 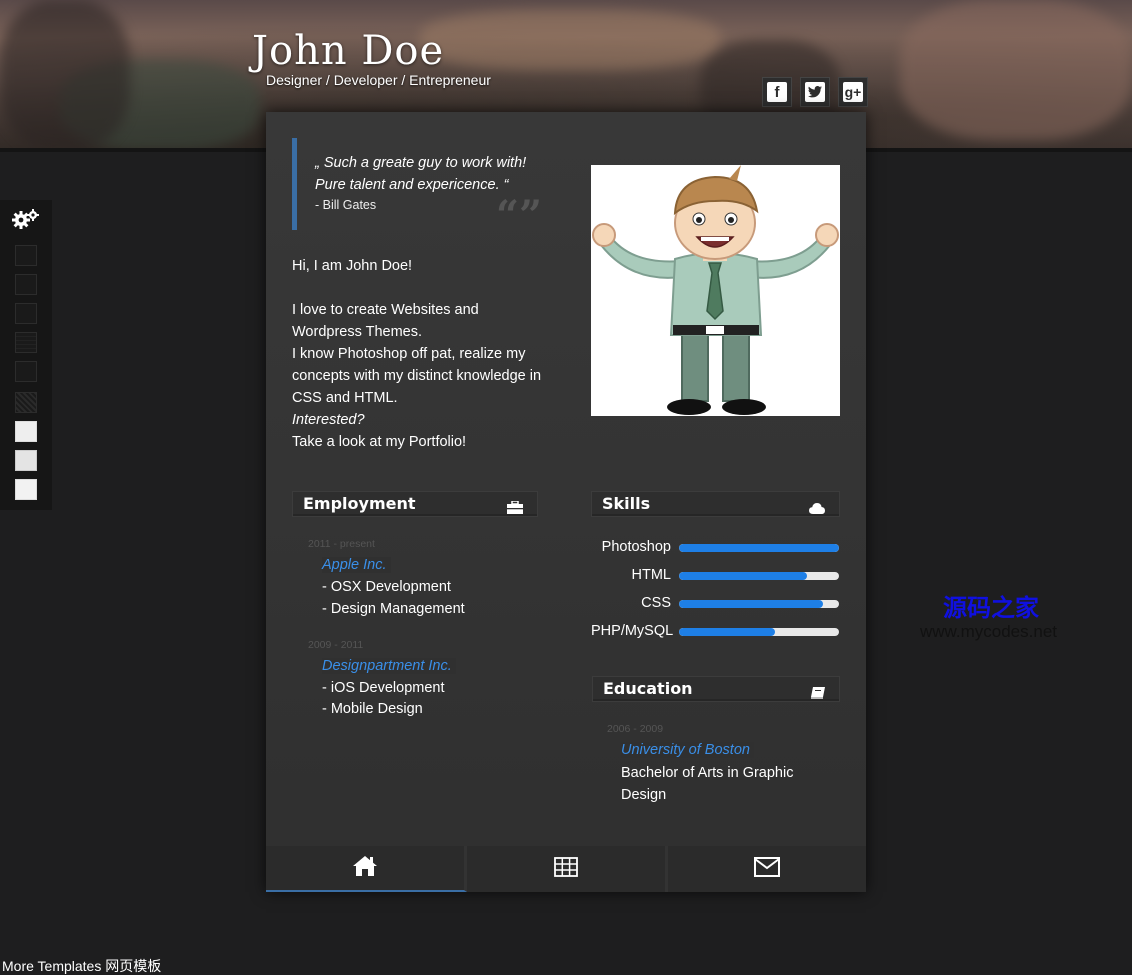 What do you see at coordinates (518, 215) in the screenshot?
I see `quote-mark-icon: “”` at bounding box center [518, 215].